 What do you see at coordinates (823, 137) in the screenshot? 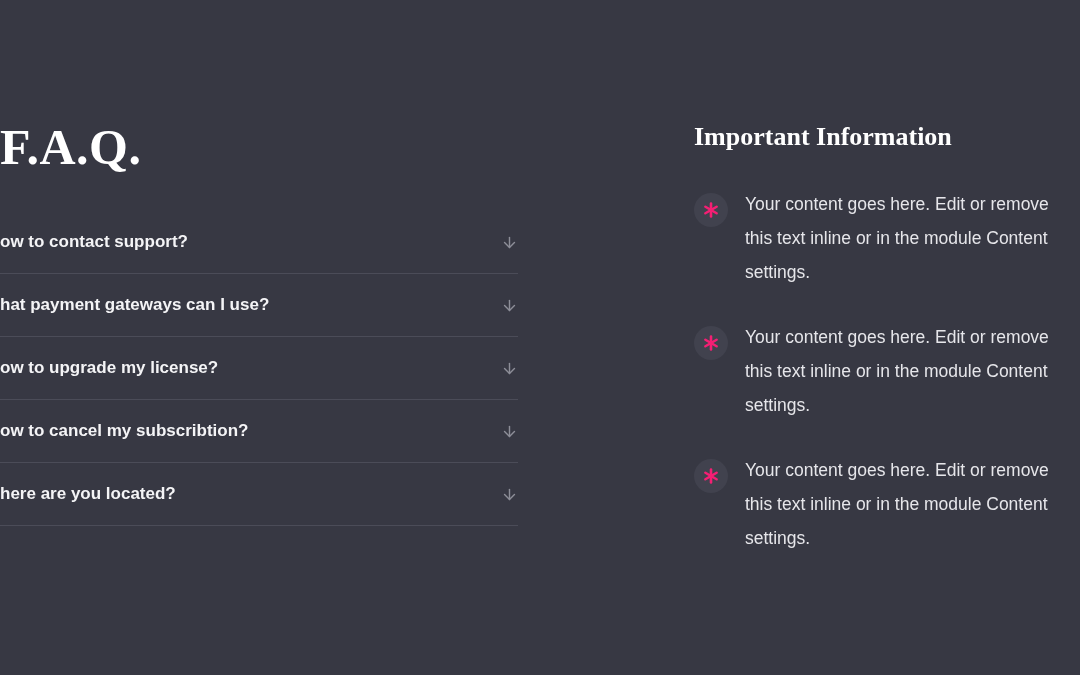
I see `info-heading: Important Information` at bounding box center [823, 137].